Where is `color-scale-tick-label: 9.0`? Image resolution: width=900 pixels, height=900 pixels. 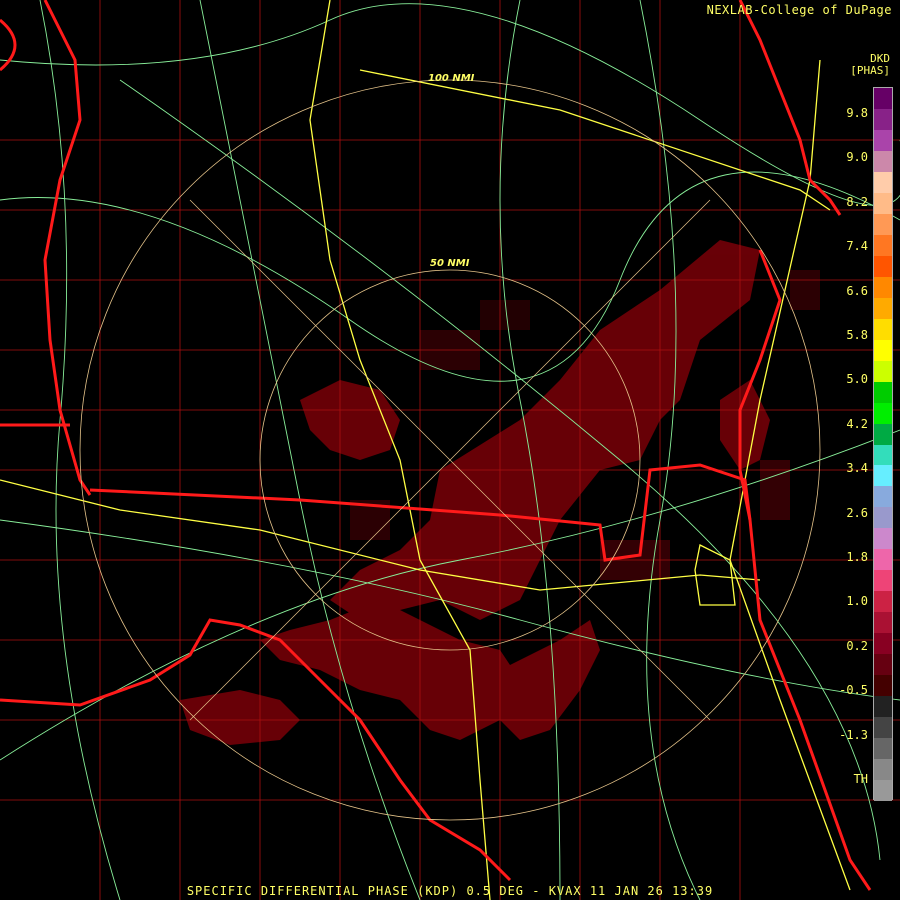
color-scale-tick-label: 9.0 is located at coordinates (857, 157).